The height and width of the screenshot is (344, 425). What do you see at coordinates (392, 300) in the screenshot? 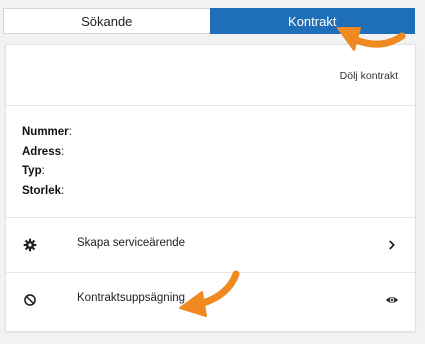
I see `eye-icon` at bounding box center [392, 300].